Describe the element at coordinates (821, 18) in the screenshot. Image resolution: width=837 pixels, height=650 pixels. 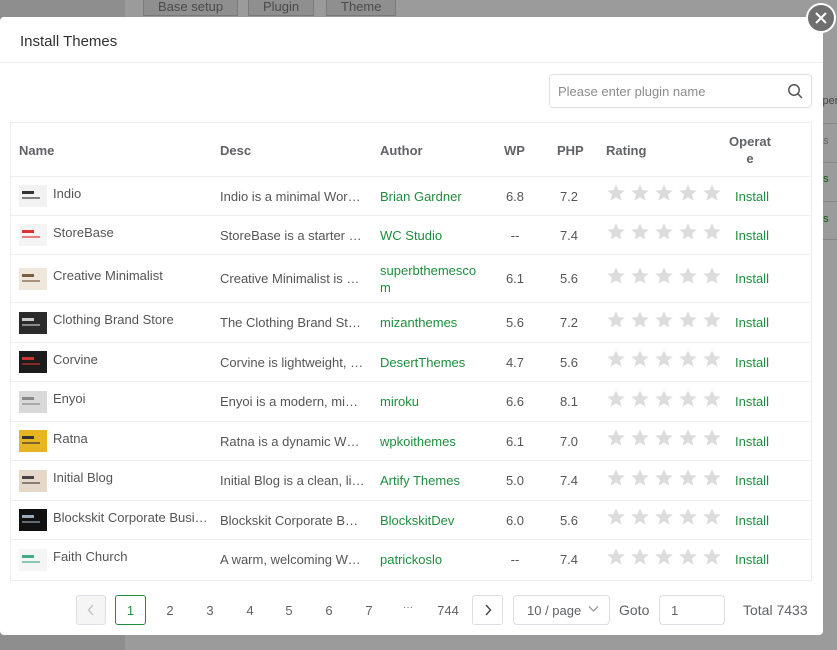
I see `close-button` at that location.